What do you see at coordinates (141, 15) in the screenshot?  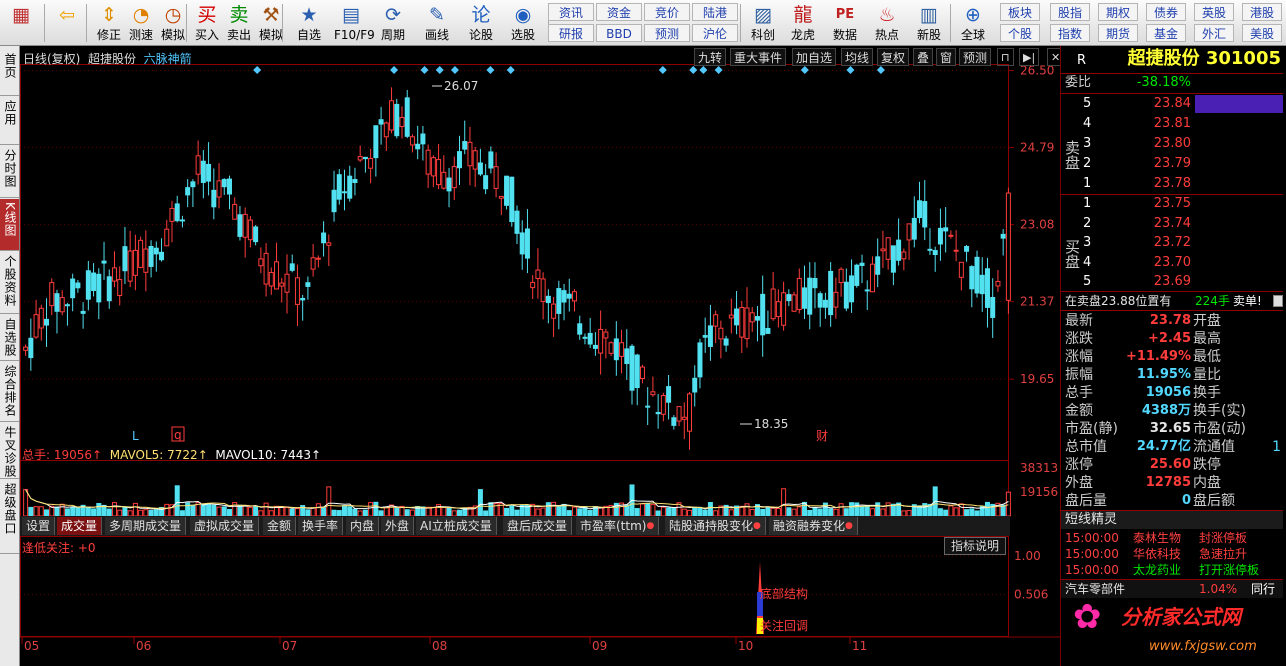 I see `speed-icon: ◔` at bounding box center [141, 15].